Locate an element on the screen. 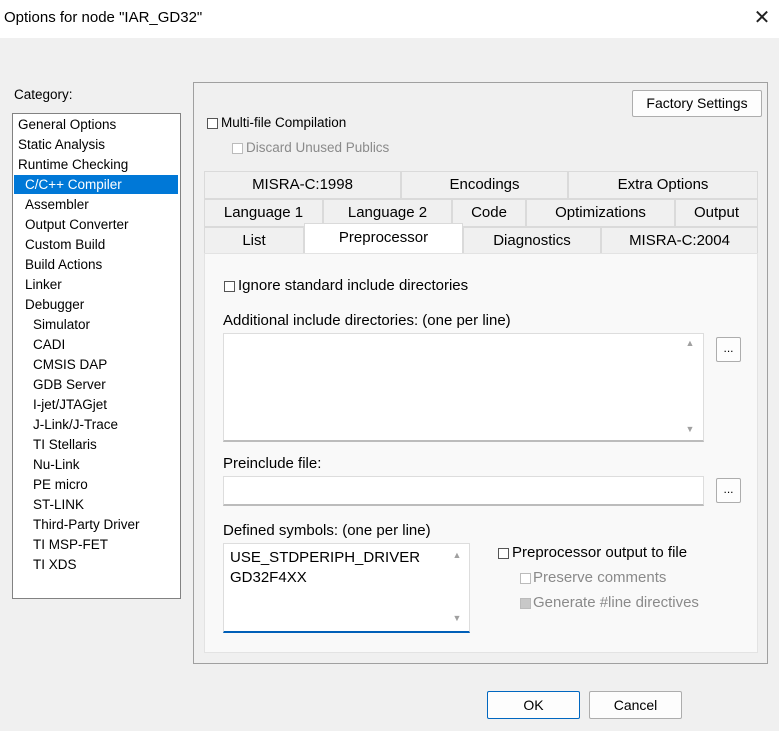  multifile-checkbox is located at coordinates (212, 123).